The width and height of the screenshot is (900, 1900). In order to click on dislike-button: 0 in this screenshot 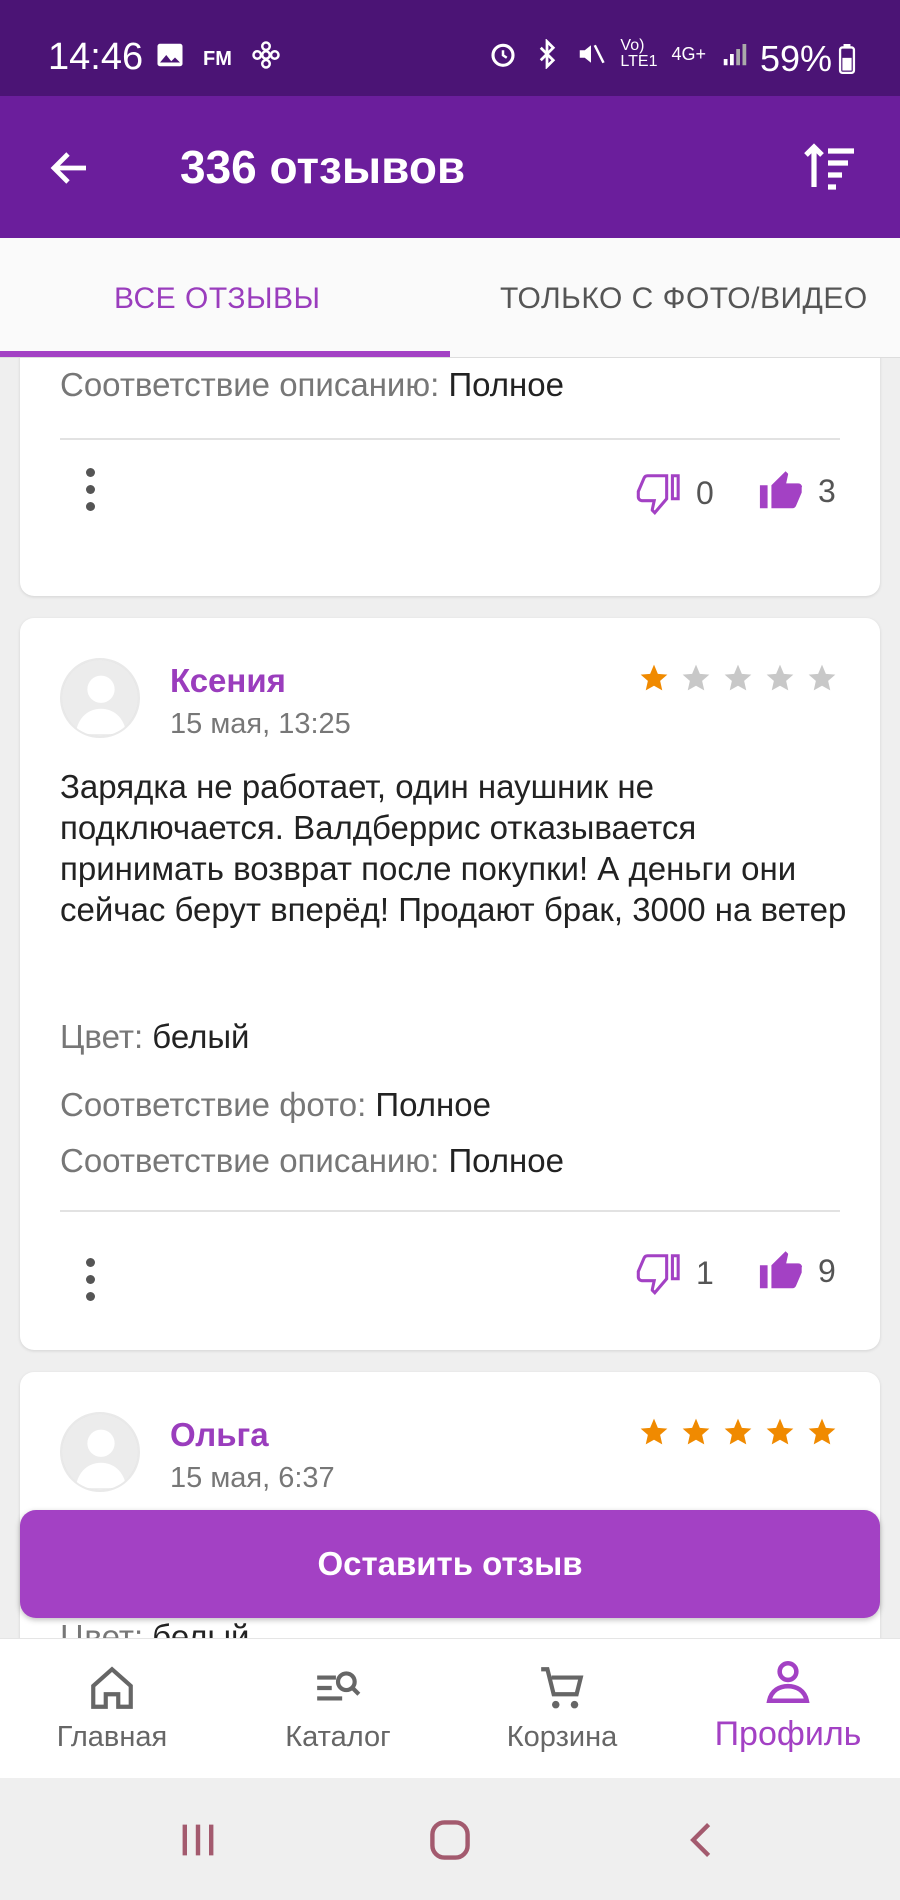, I will do `click(675, 493)`.